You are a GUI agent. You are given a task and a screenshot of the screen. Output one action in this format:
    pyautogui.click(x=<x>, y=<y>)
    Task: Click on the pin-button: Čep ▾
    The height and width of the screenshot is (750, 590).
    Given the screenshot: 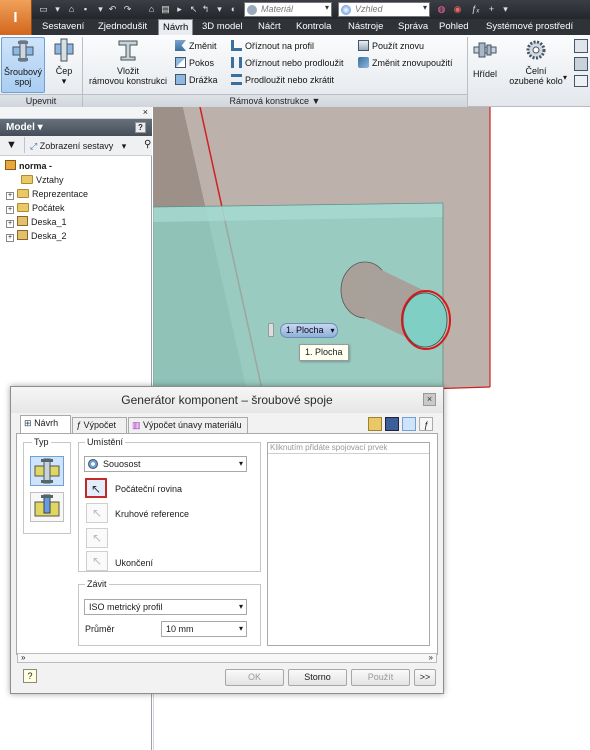 What is the action you would take?
    pyautogui.click(x=64, y=65)
    